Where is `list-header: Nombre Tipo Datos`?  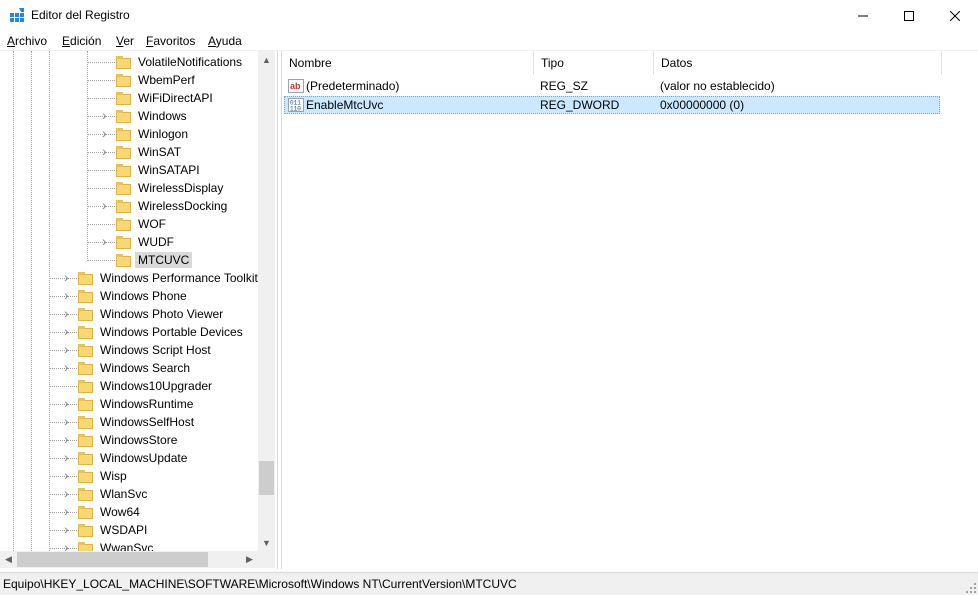
list-header: Nombre Tipo Datos is located at coordinates (630, 63).